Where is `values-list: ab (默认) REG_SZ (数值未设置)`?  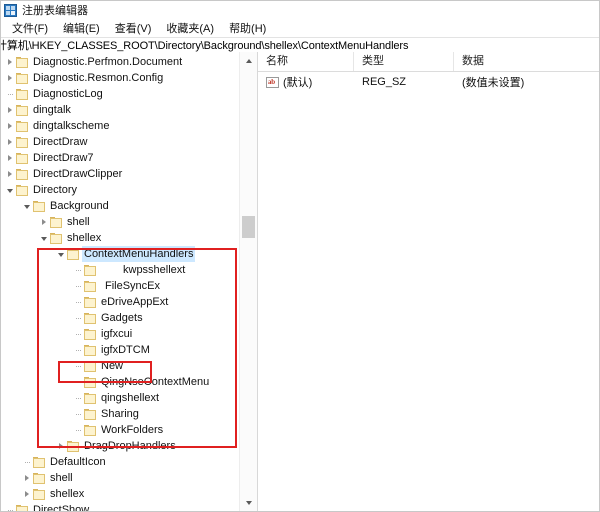
values-list: ab (默认) REG_SZ (数值未设置) is located at coordinates (428, 82).